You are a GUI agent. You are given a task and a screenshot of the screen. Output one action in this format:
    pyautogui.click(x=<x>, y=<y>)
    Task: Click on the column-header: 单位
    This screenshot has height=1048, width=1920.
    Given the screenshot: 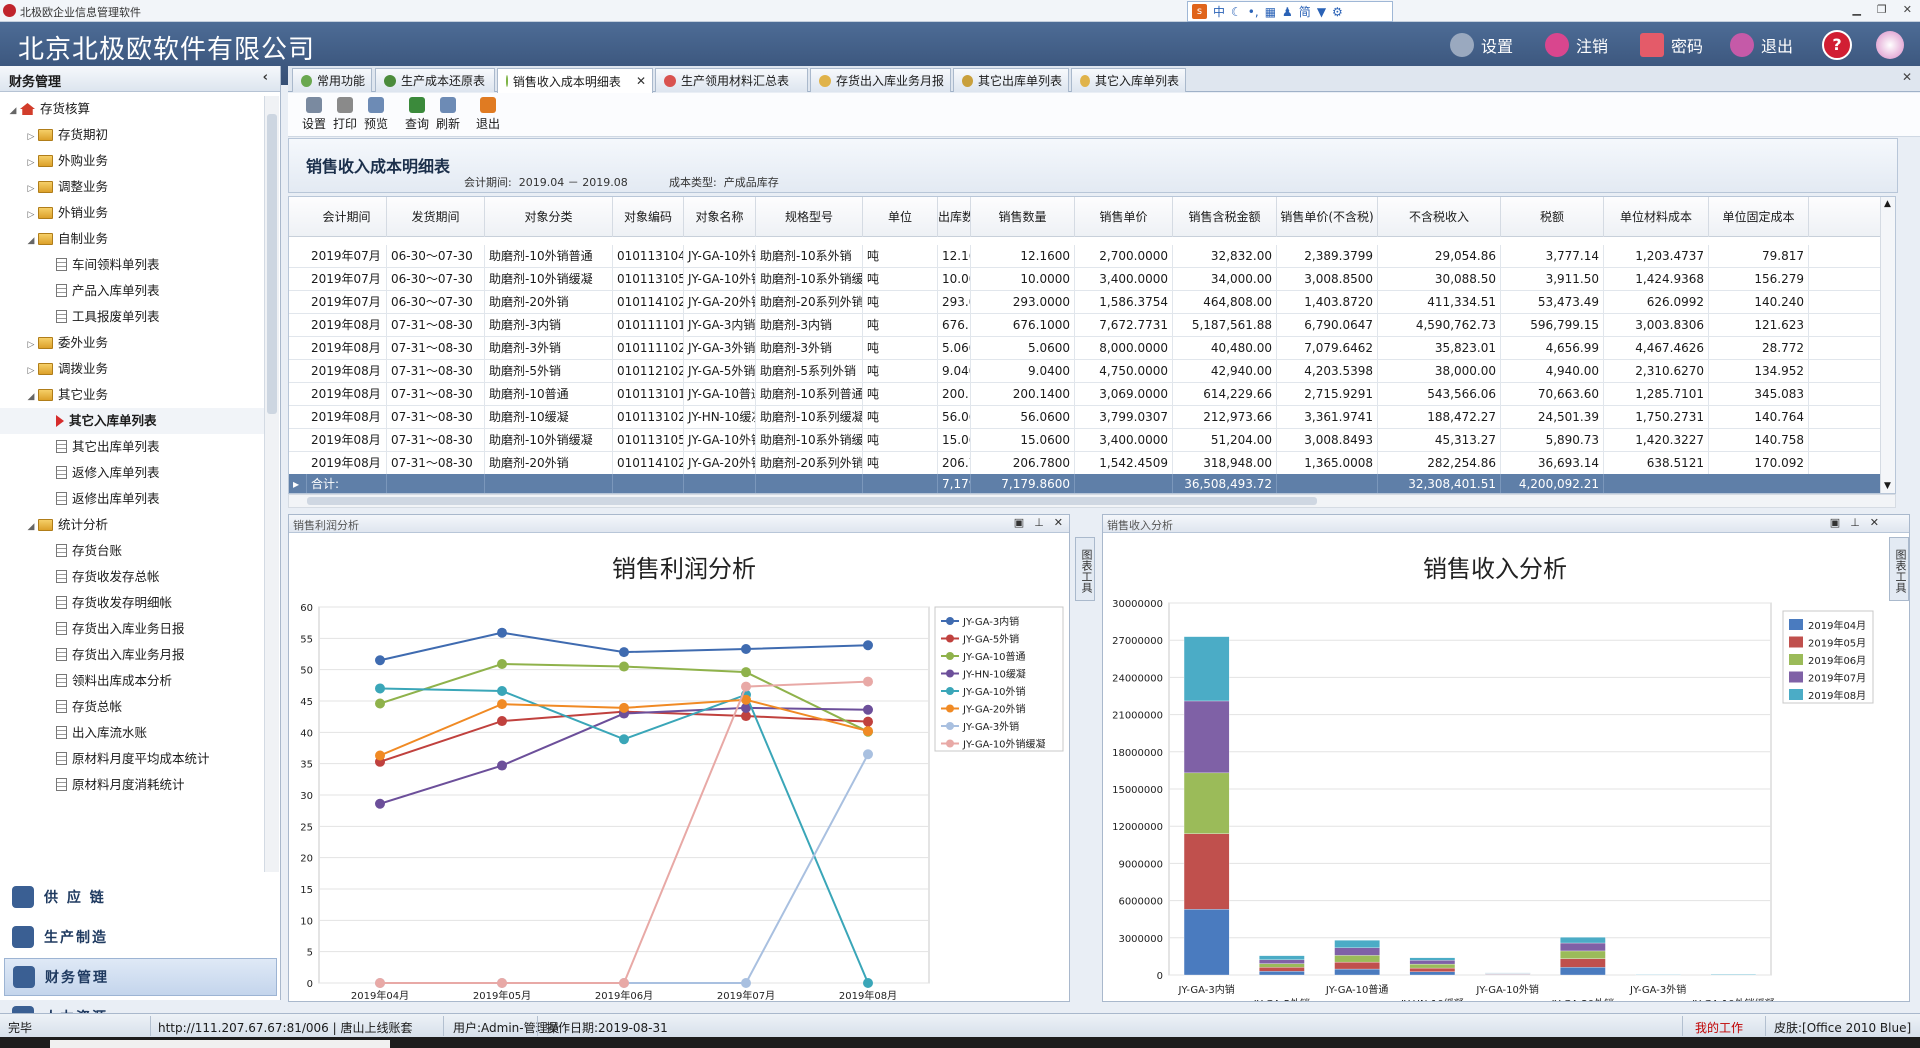 What is the action you would take?
    pyautogui.click(x=900, y=217)
    